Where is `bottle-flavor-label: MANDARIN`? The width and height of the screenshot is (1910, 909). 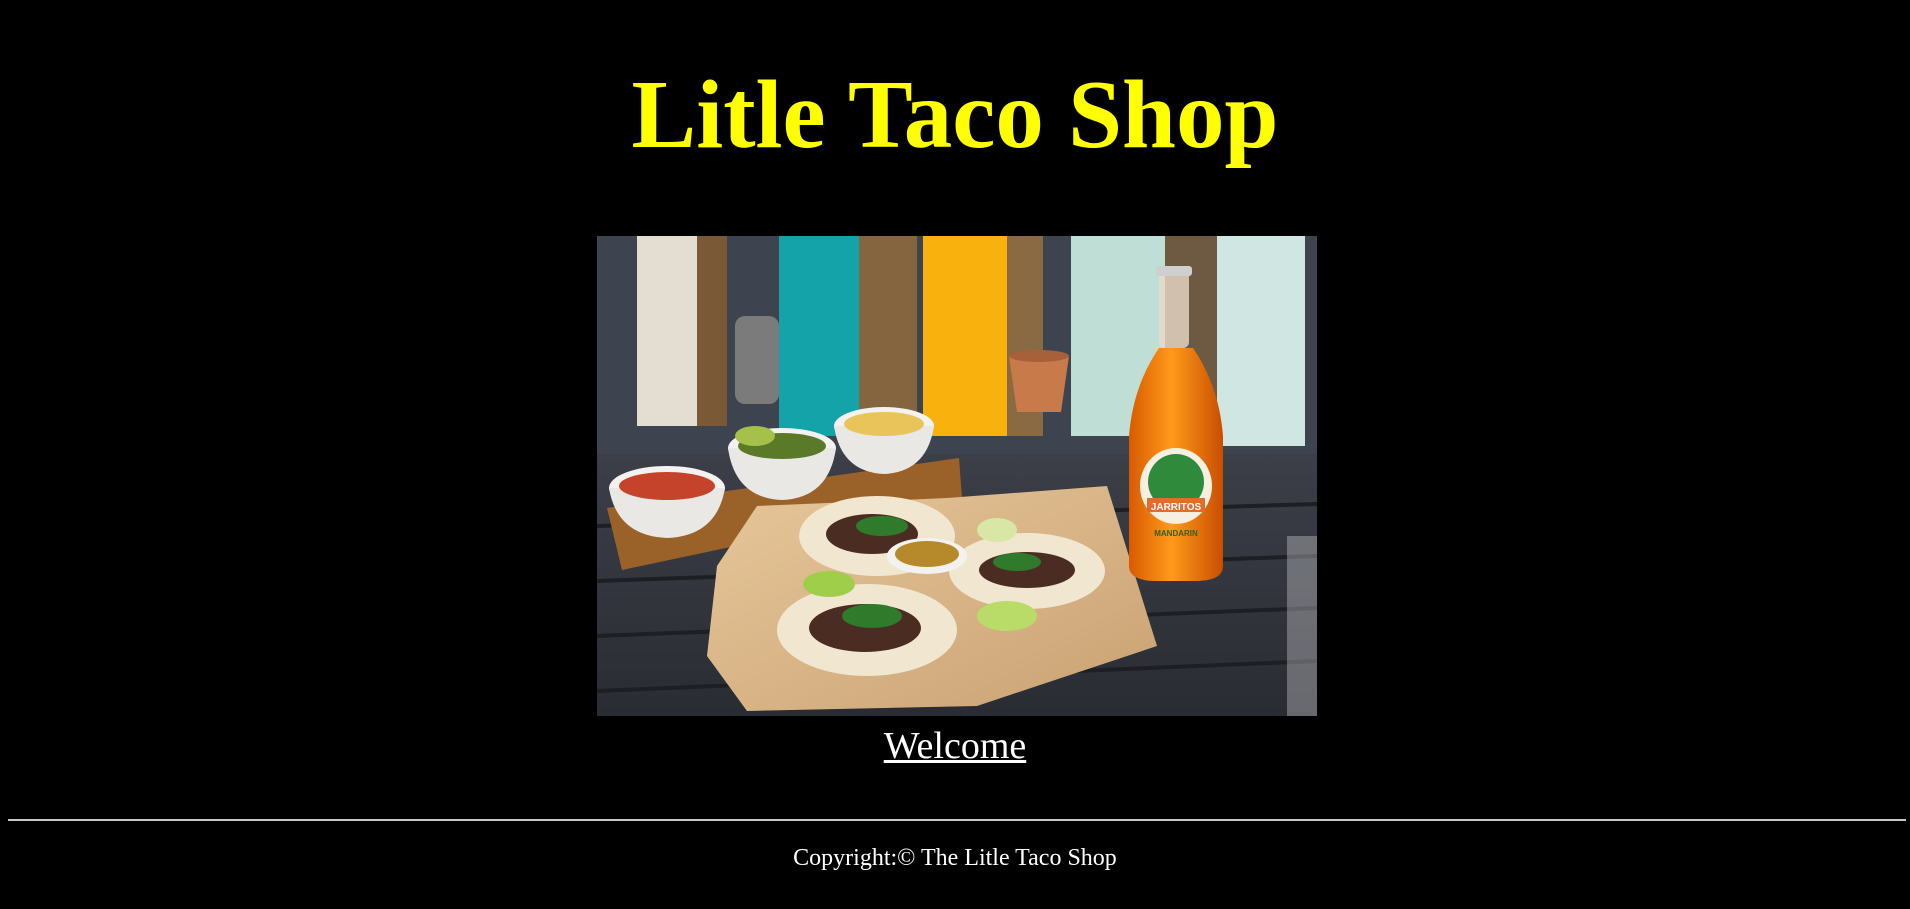 bottle-flavor-label: MANDARIN is located at coordinates (1176, 533).